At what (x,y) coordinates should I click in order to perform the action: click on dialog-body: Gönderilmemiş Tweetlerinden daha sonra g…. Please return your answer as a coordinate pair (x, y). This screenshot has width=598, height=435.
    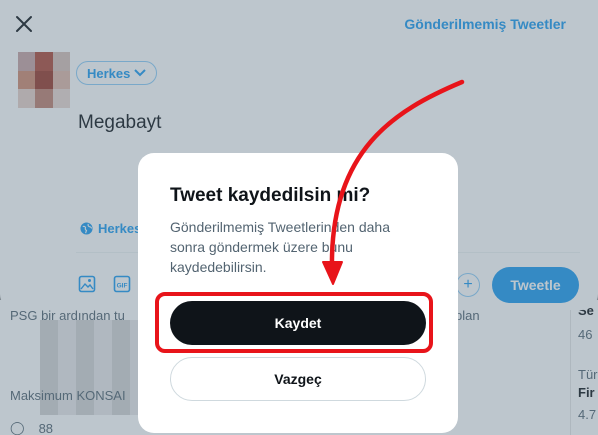
    Looking at the image, I should click on (280, 247).